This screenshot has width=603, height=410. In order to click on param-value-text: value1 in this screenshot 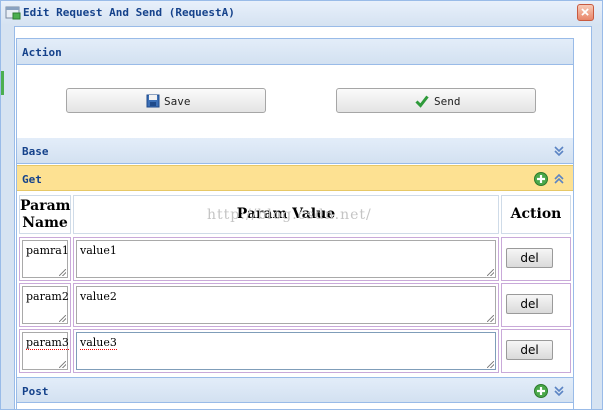, I will do `click(98, 250)`.